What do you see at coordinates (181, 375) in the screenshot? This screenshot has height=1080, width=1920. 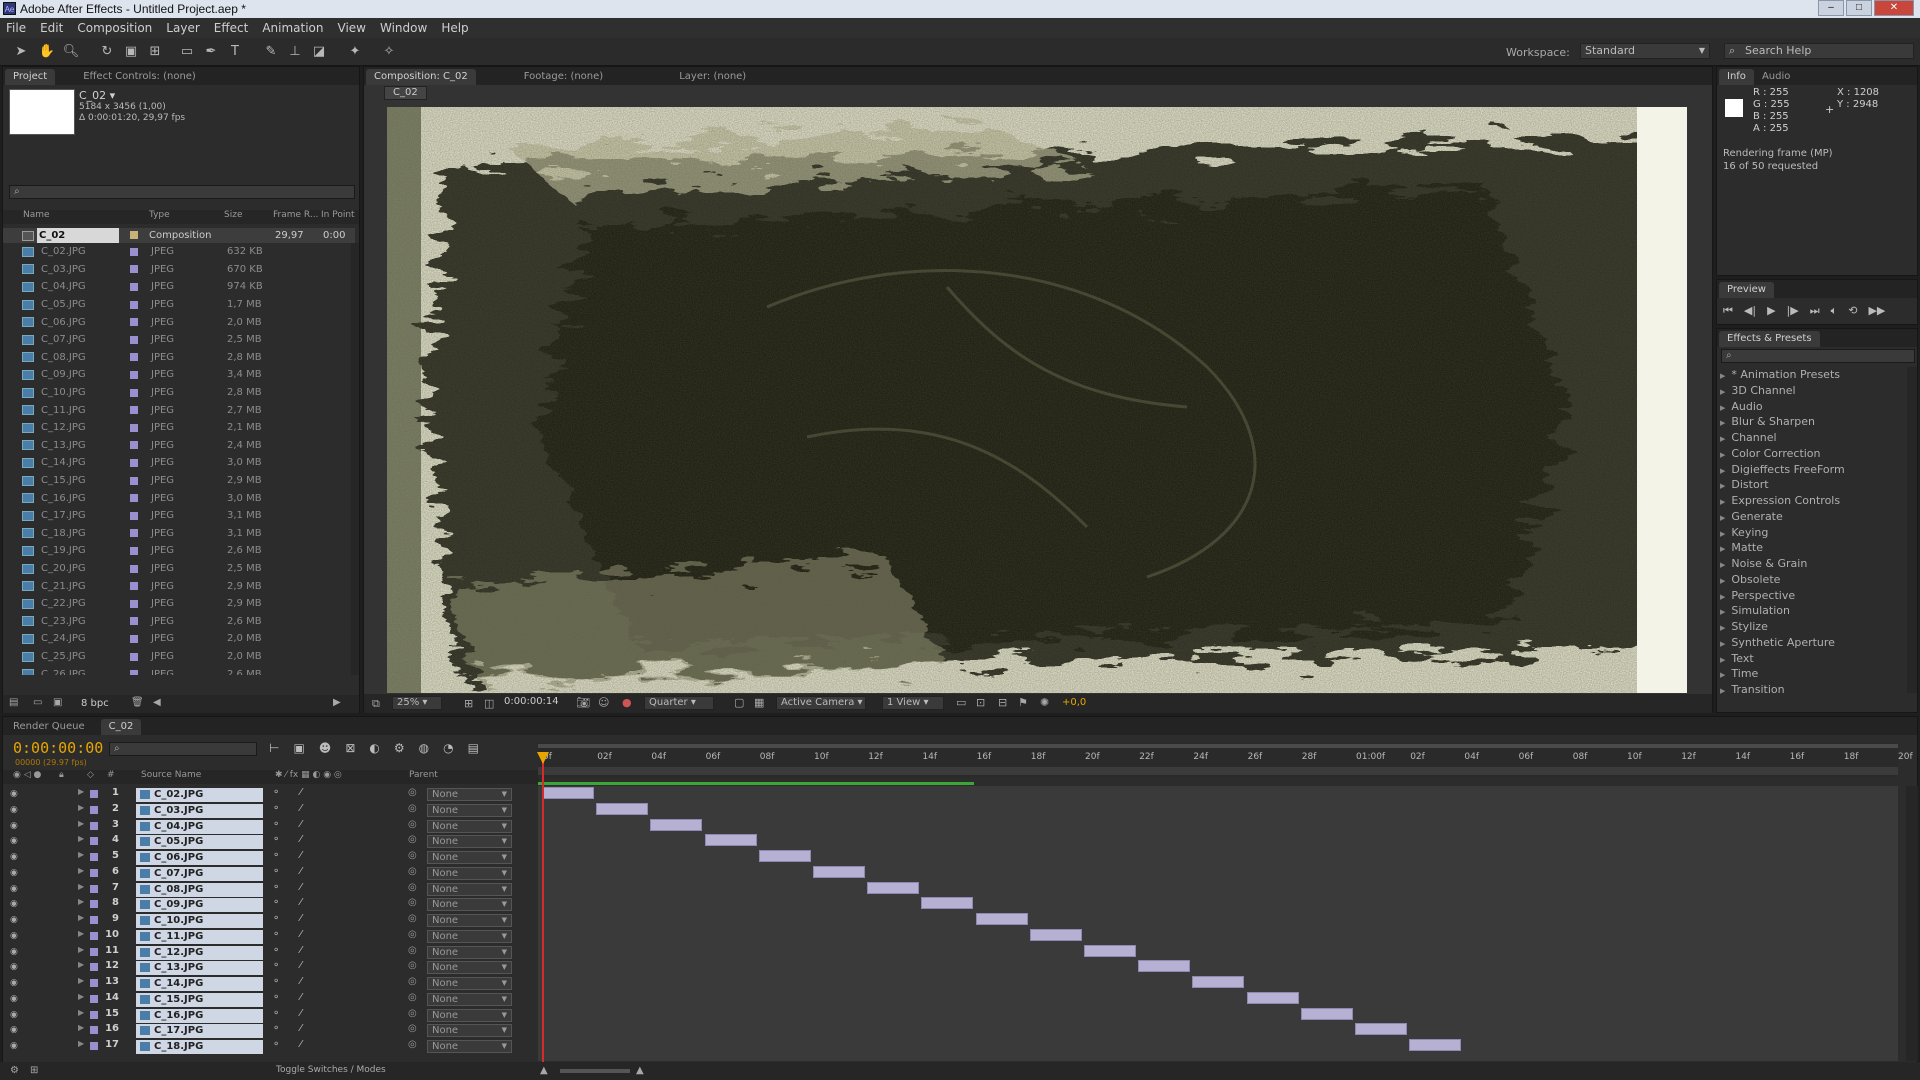 I see `list-item: C_09.JPG JPEG 3,4 MB` at bounding box center [181, 375].